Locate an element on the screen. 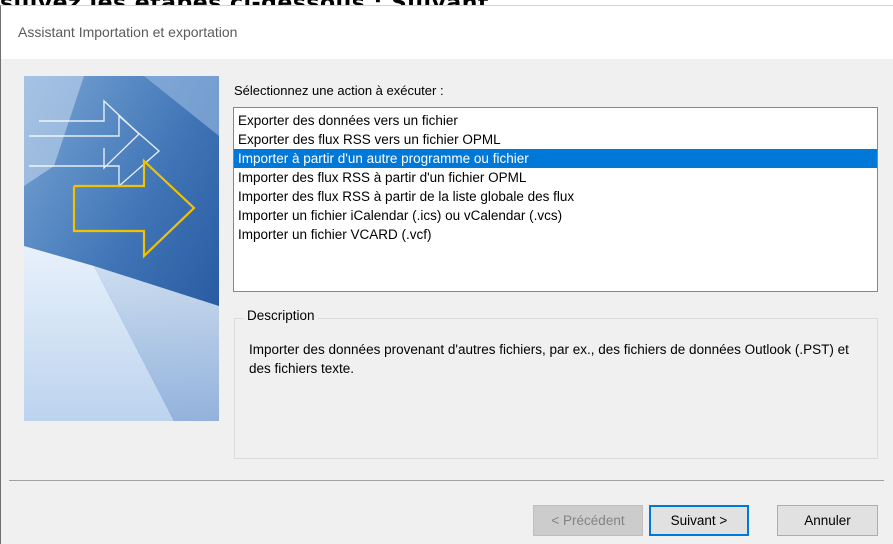 This screenshot has height=544, width=893. cancel-button: Annuler is located at coordinates (827, 520).